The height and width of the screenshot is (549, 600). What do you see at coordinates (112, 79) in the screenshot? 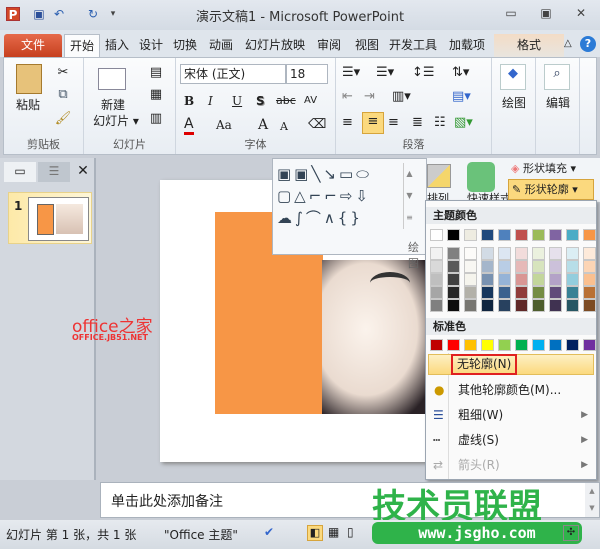
I see `new-slide-icon` at bounding box center [112, 79].